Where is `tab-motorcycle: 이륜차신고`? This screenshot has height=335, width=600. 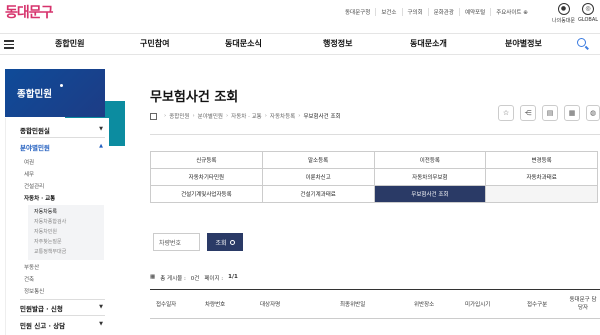 tab-motorcycle: 이륜차신고 is located at coordinates (318, 177).